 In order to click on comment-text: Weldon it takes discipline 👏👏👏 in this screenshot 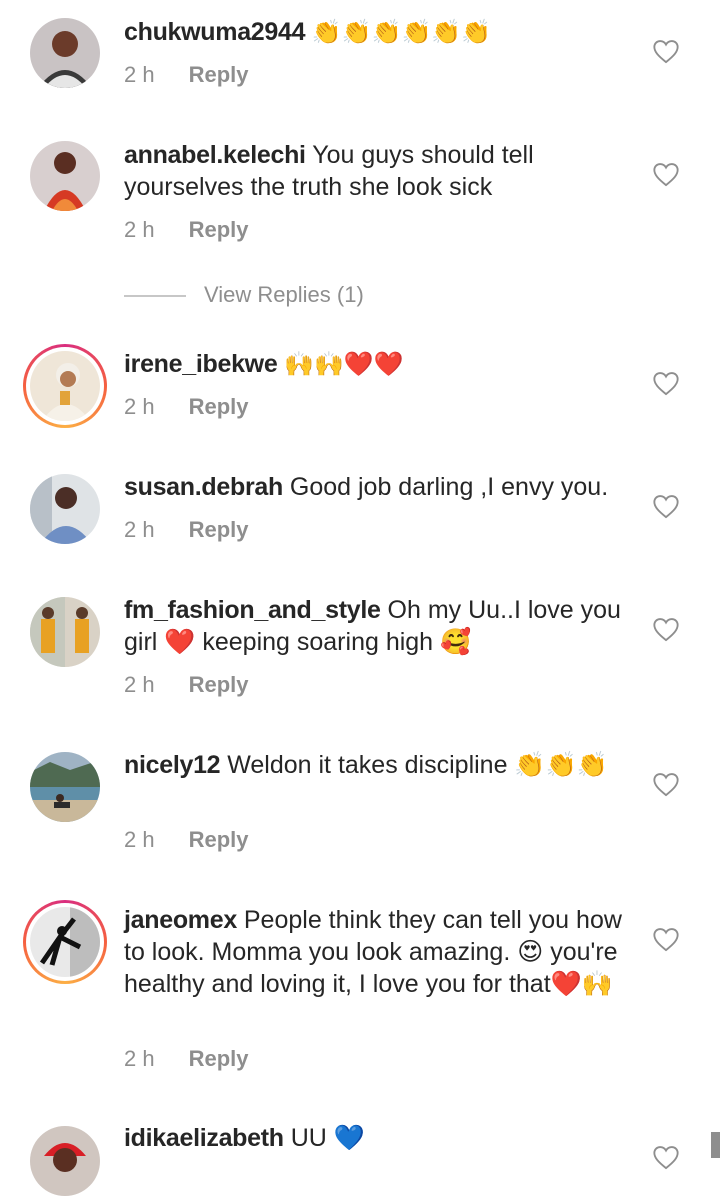, I will do `click(414, 765)`.